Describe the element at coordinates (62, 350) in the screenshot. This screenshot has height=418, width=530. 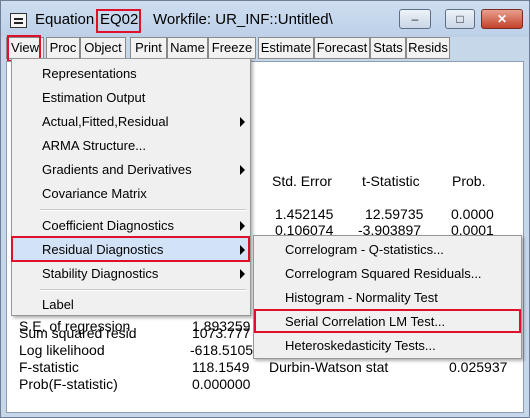
I see `stat-label: Log likelihood` at that location.